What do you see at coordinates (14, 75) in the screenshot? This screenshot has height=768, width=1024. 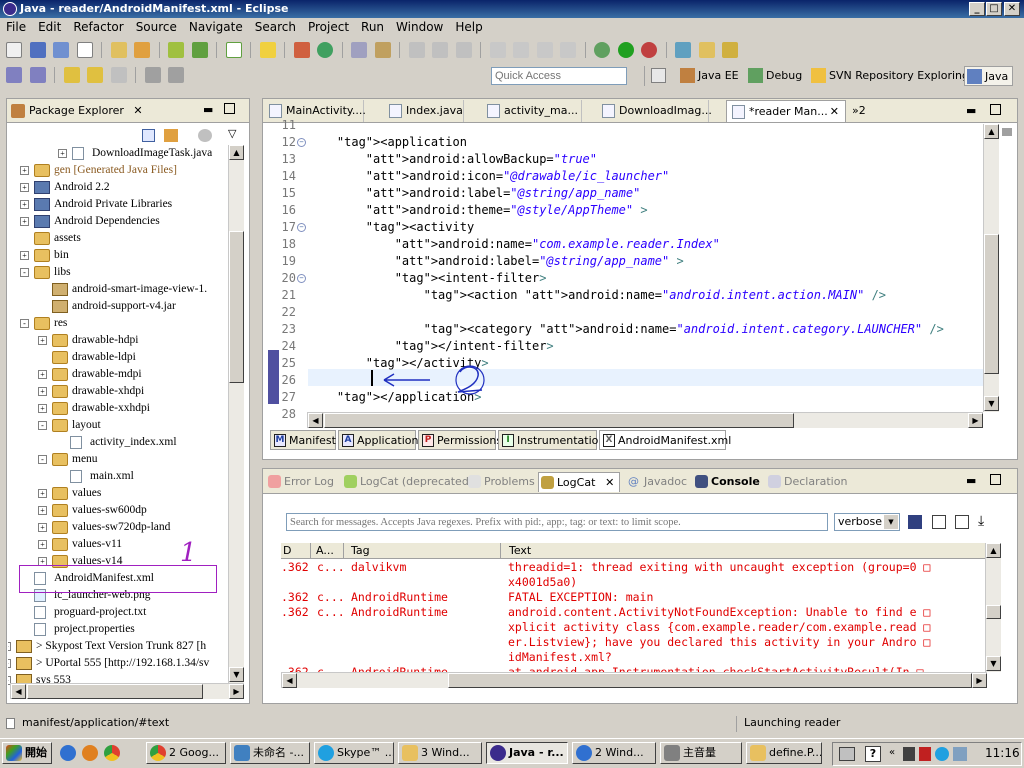 I see `next-annotation-icon` at bounding box center [14, 75].